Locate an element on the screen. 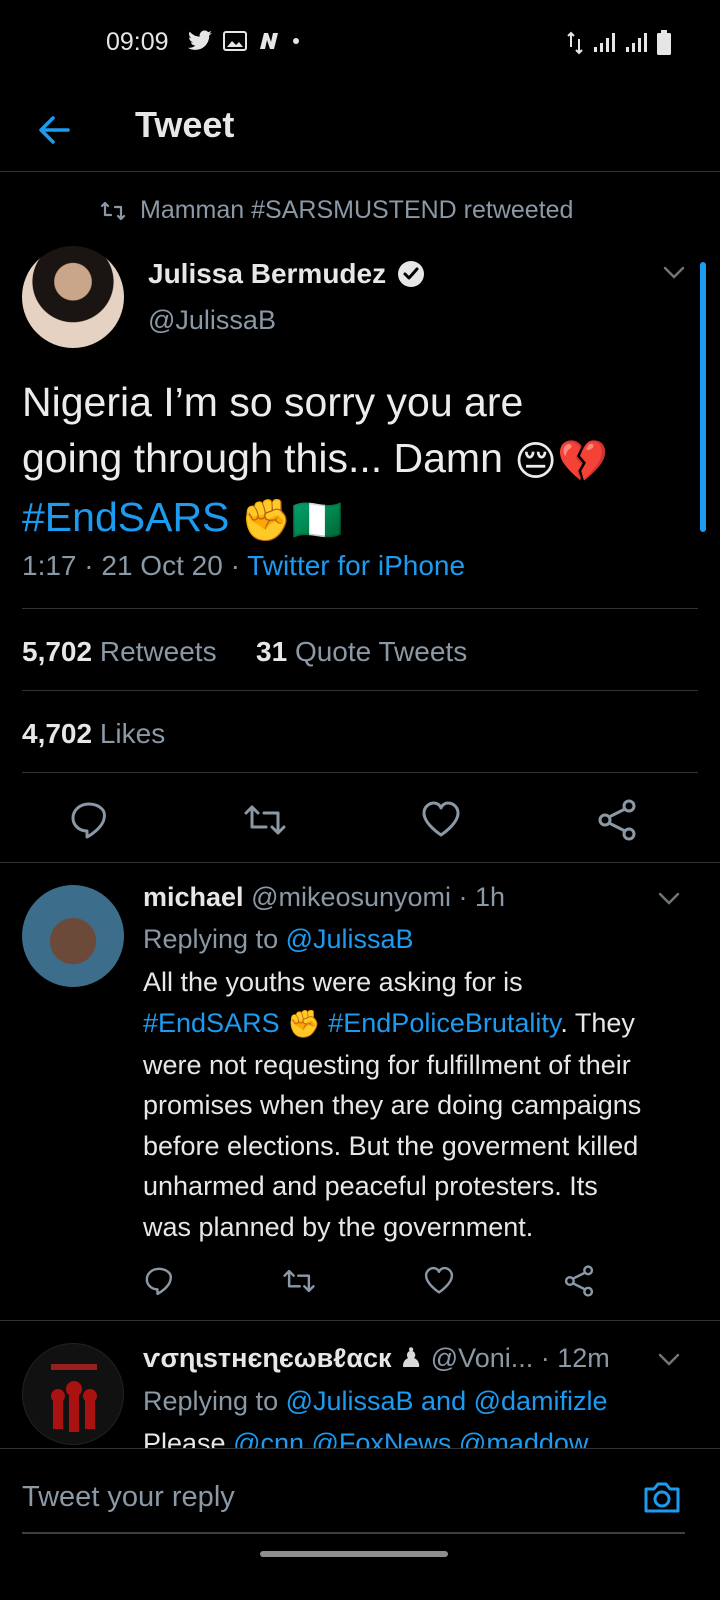 The width and height of the screenshot is (720, 1600). arrow-left-icon is located at coordinates (54, 130).